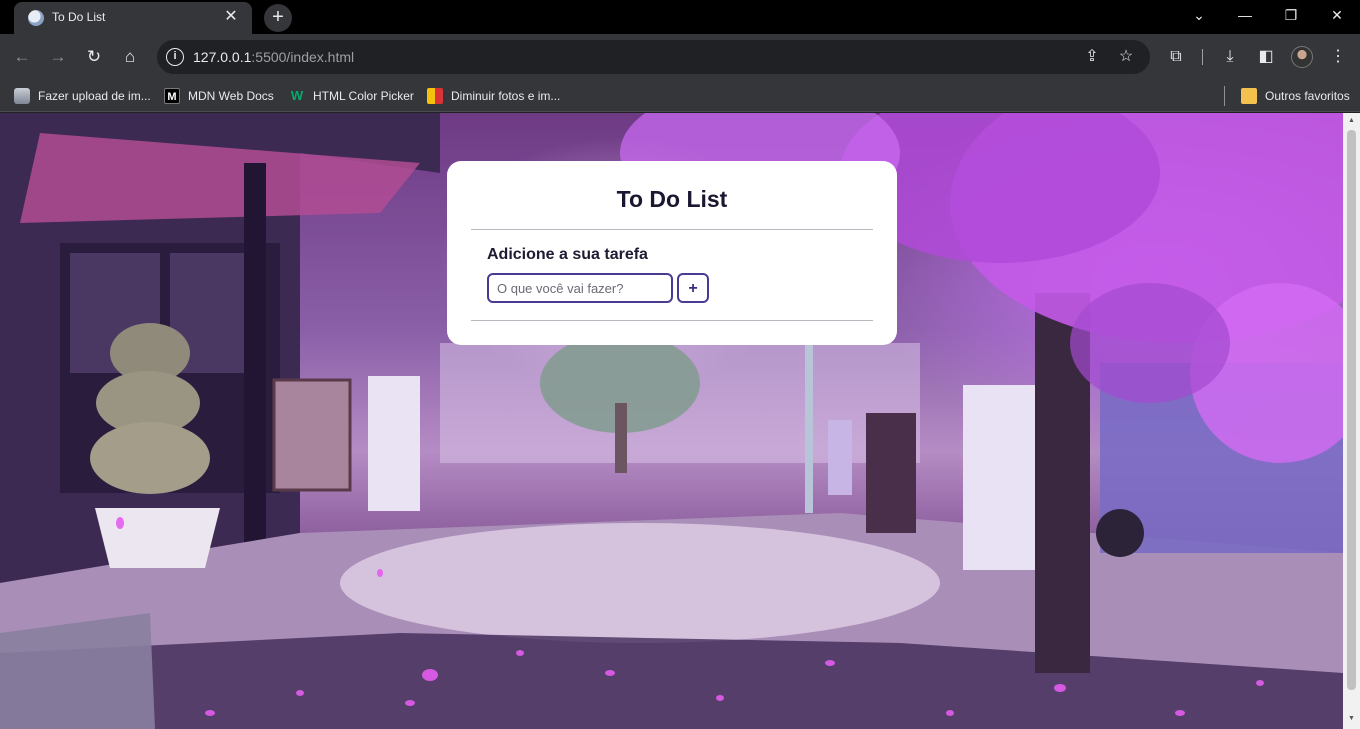  I want to click on tab-title: To Do List, so click(79, 17).